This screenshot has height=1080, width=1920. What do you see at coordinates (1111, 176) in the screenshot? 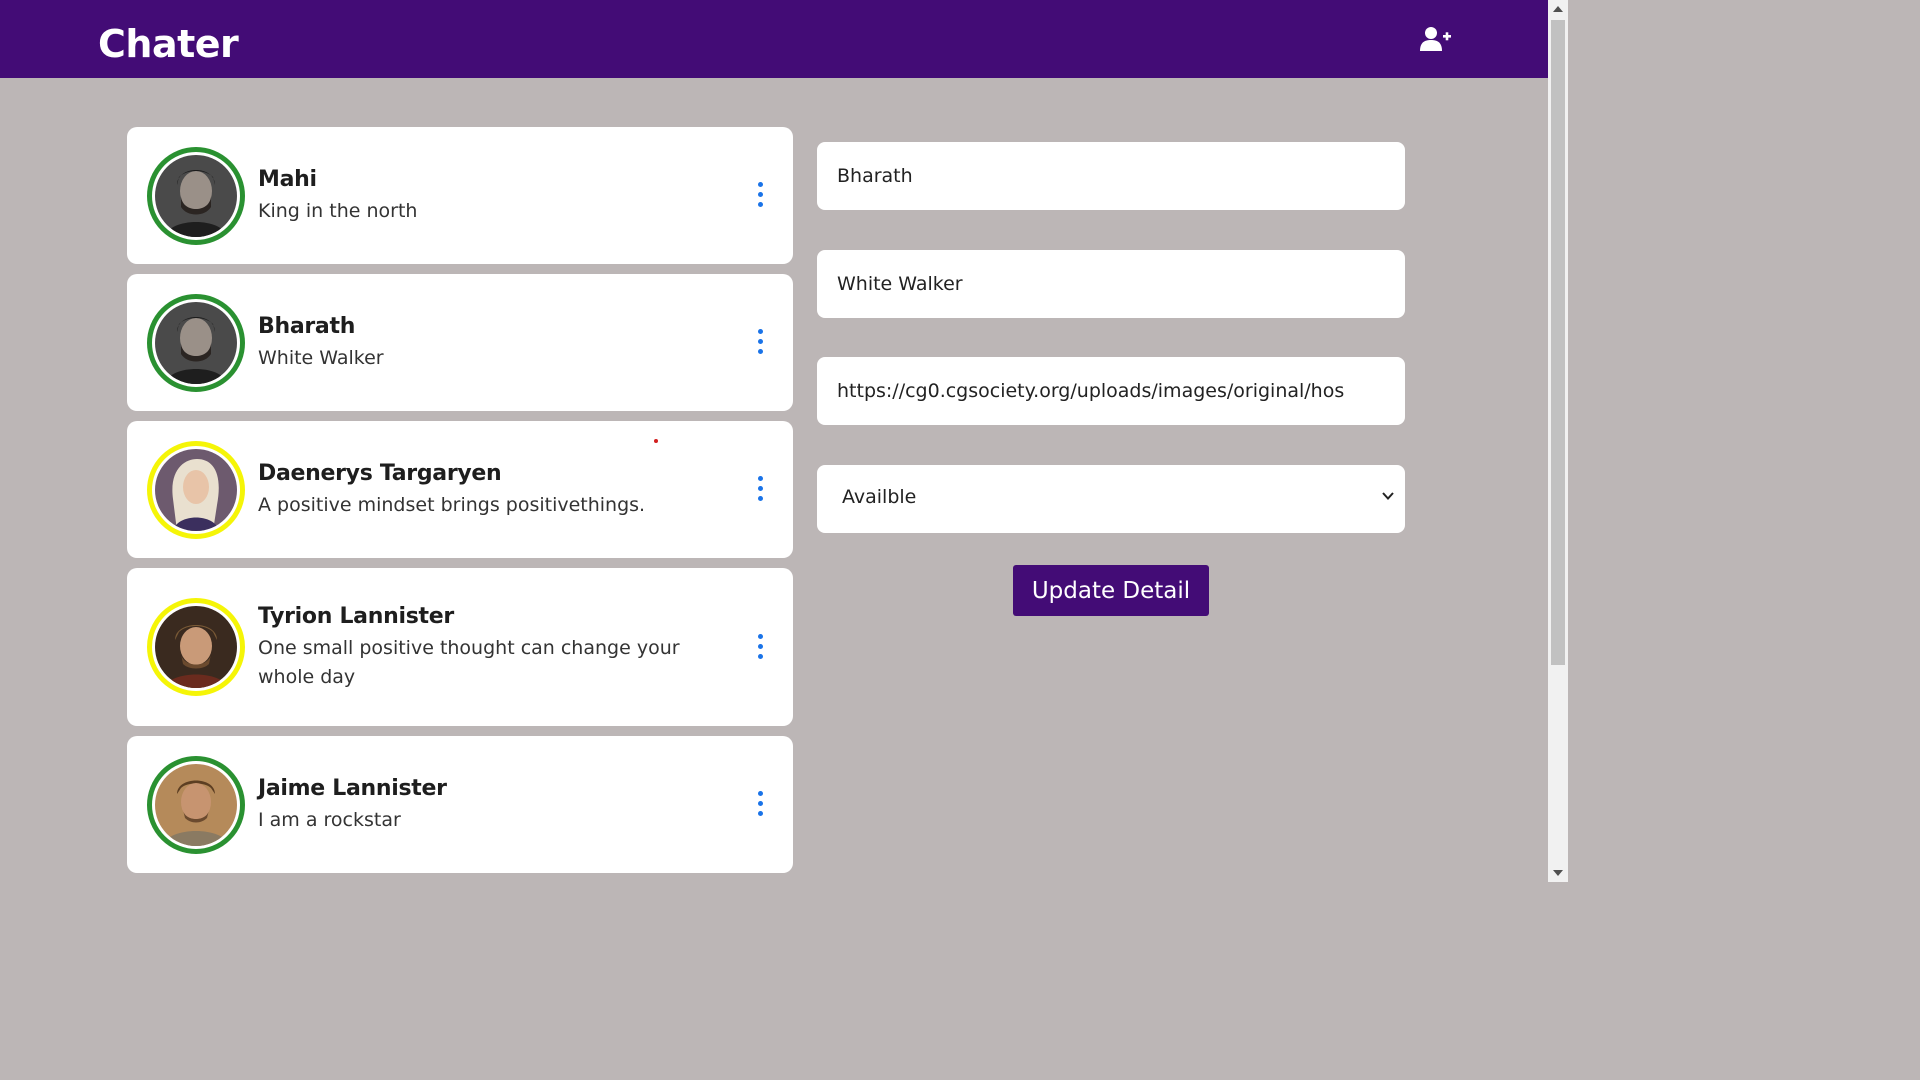
I see `name-input` at bounding box center [1111, 176].